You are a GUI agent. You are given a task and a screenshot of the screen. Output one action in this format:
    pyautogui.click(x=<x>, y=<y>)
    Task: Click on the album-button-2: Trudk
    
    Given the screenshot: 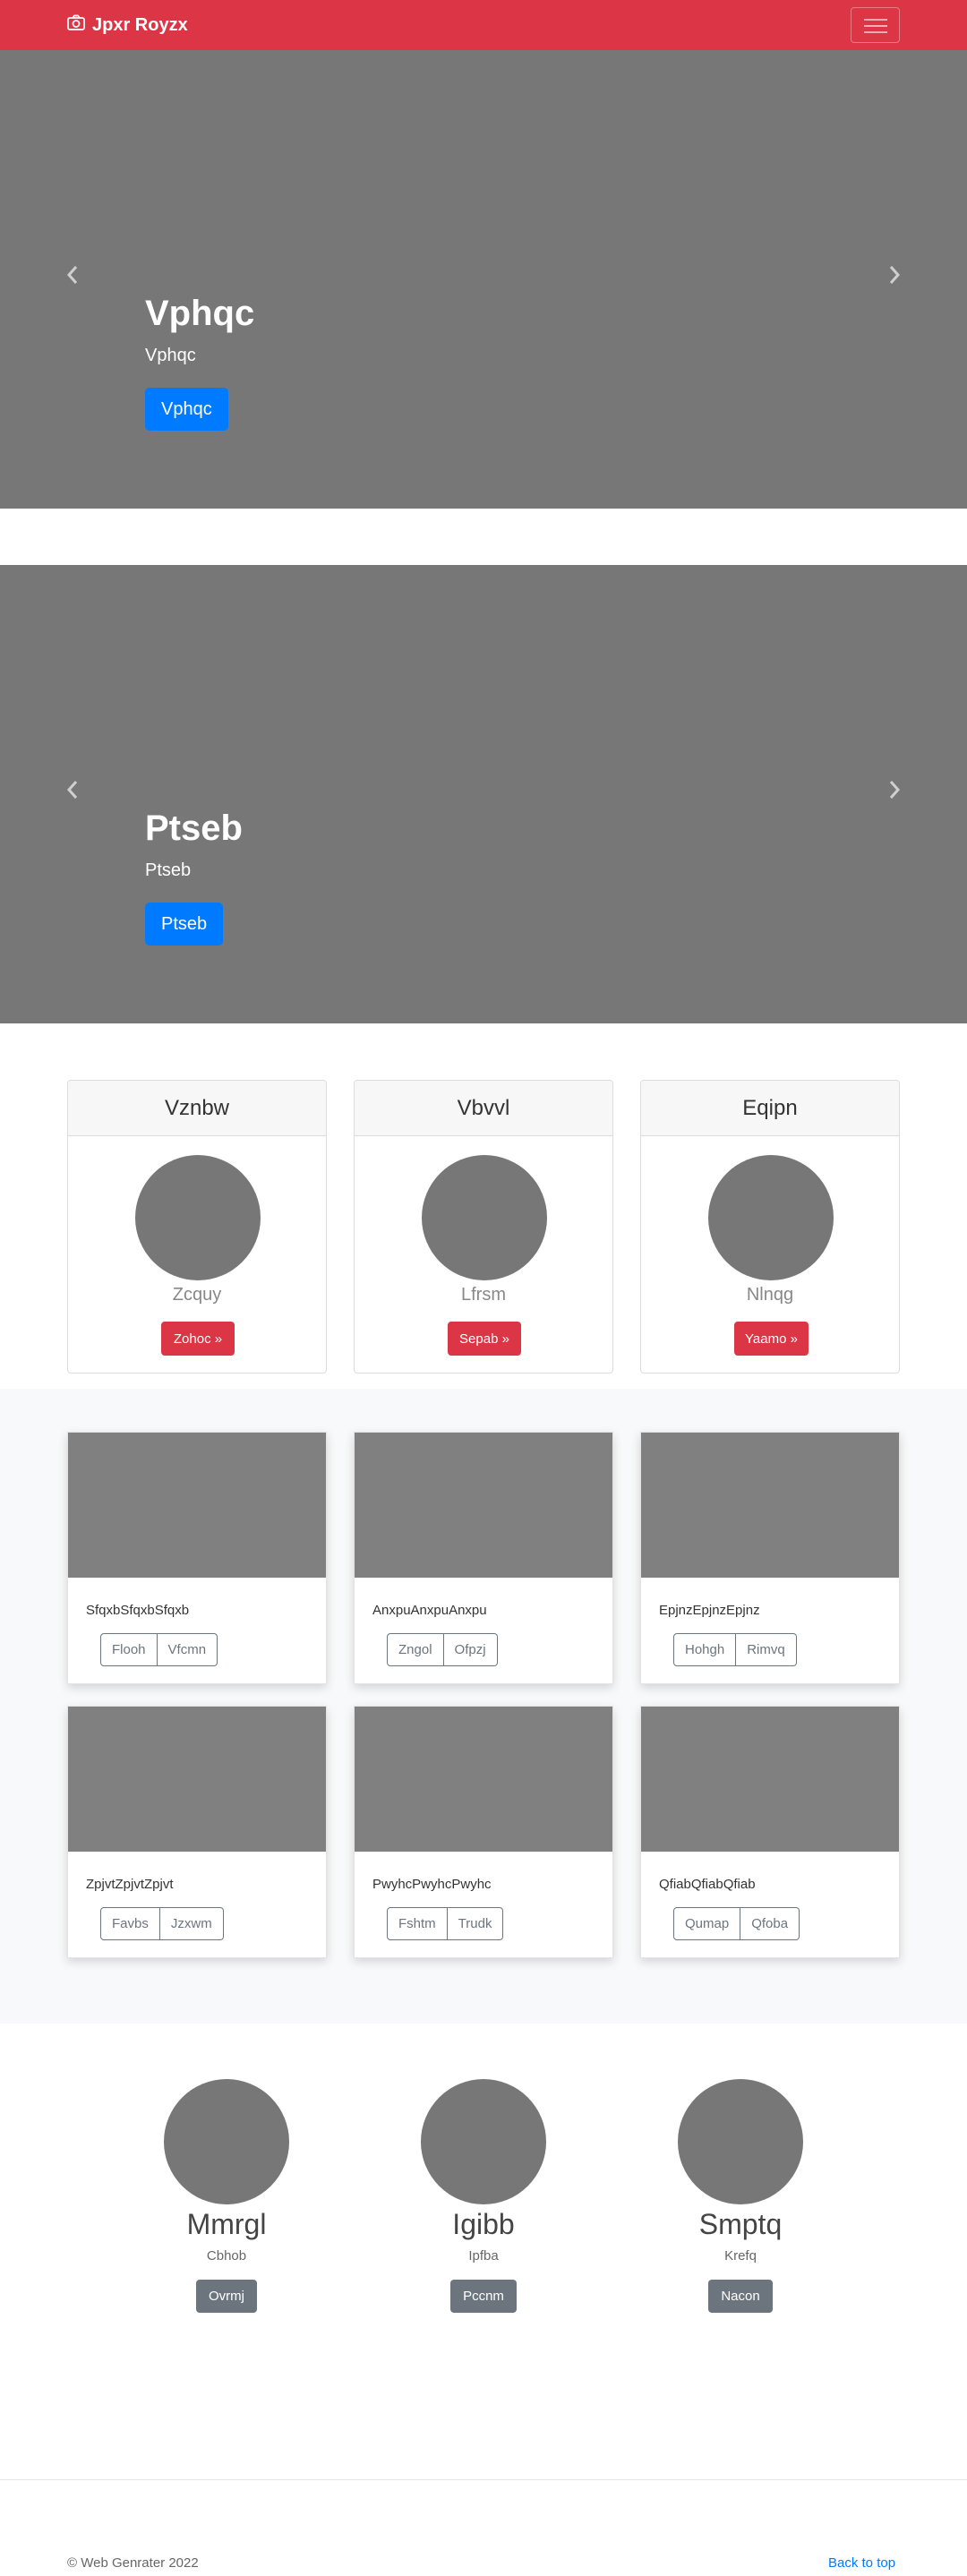 What is the action you would take?
    pyautogui.click(x=475, y=1924)
    